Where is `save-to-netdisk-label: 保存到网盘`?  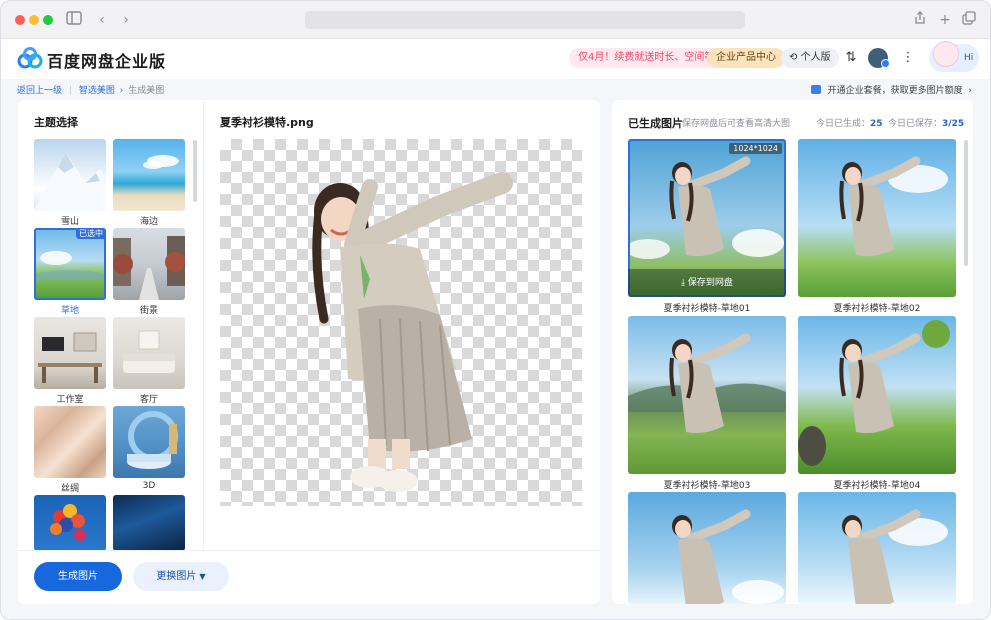 save-to-netdisk-label: 保存到网盘 is located at coordinates (710, 283).